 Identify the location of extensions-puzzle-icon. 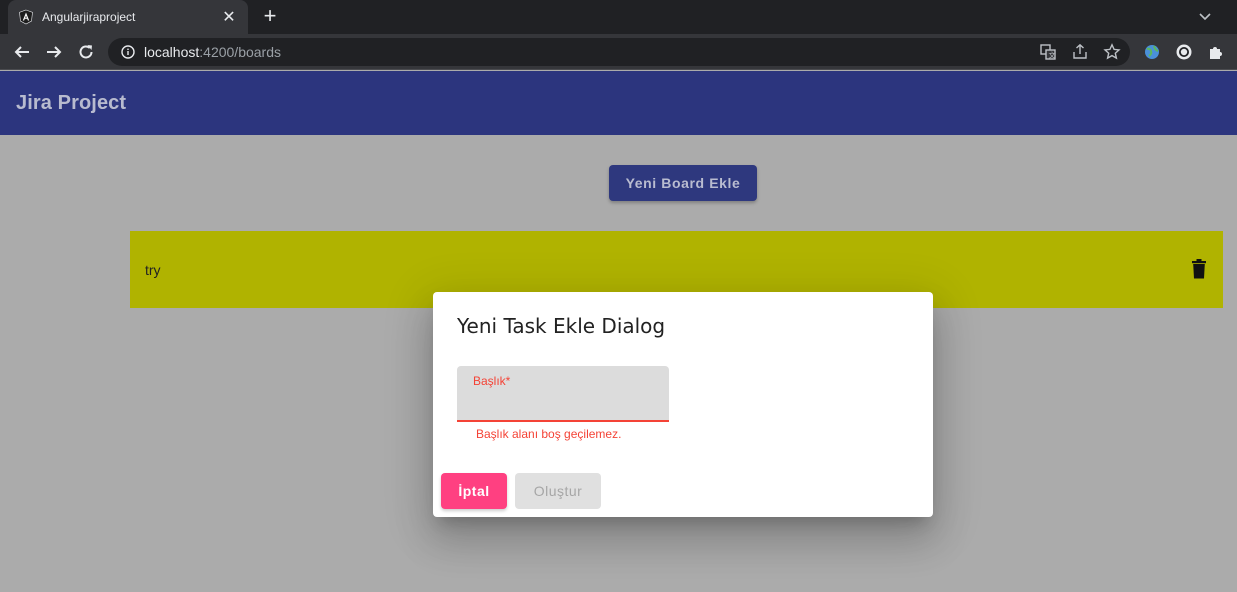
(1216, 52).